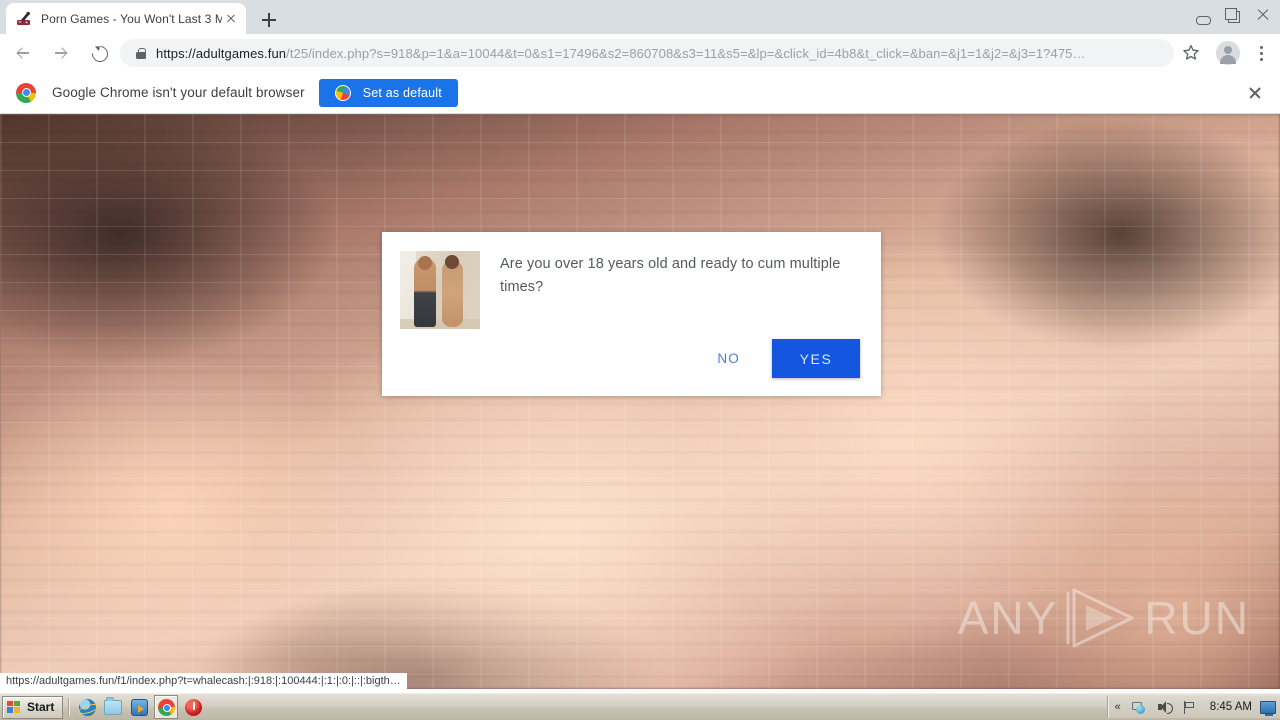  What do you see at coordinates (14, 707) in the screenshot?
I see `windows-flag-icon` at bounding box center [14, 707].